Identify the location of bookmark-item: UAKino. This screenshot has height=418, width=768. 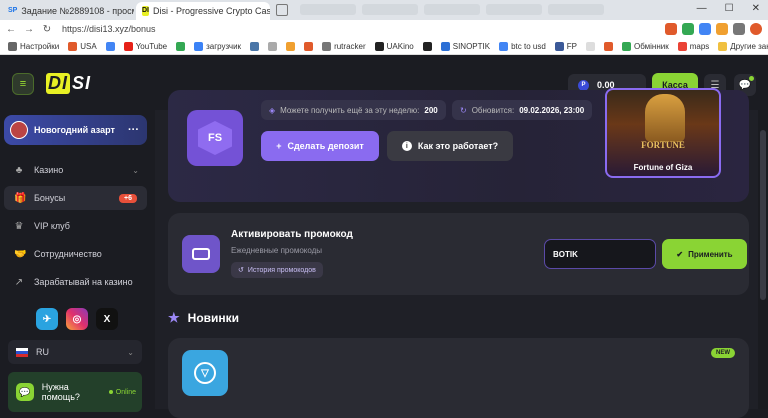
(394, 46).